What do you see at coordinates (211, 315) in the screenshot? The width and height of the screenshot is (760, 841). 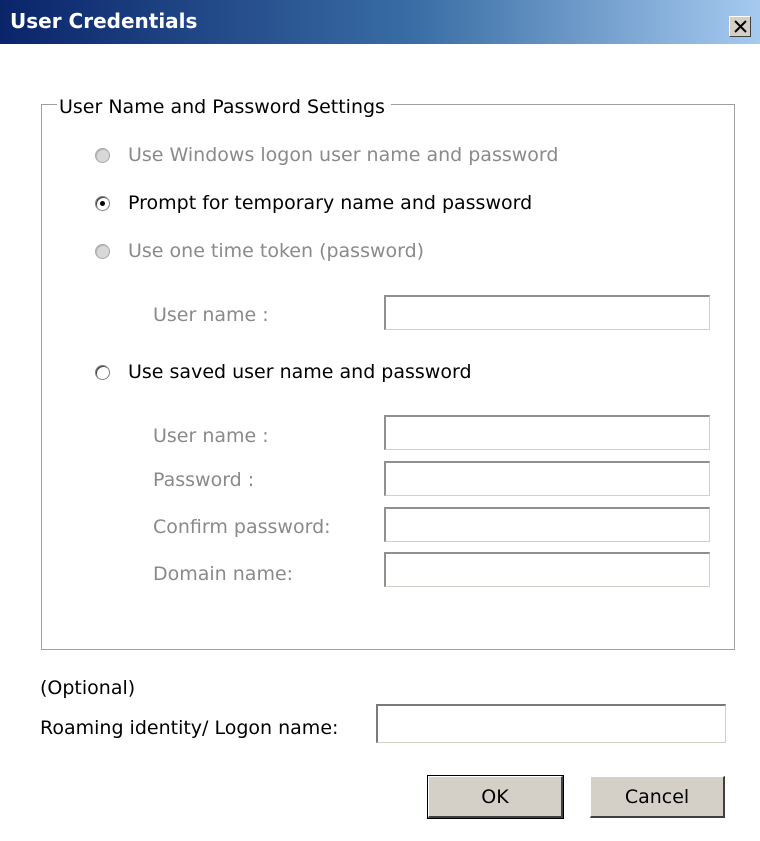 I see `token-username-label: User name :` at bounding box center [211, 315].